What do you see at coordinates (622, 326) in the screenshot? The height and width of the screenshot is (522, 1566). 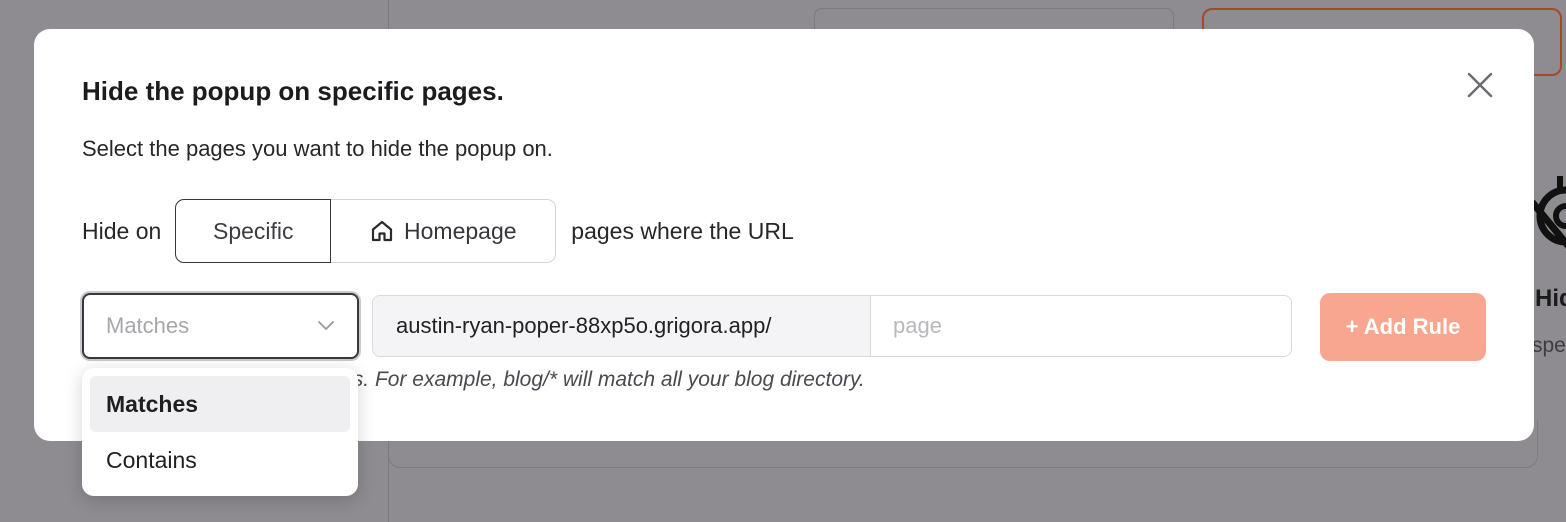 I see `url-prefix: austin-ryan-poper-88xp5o.grigora.app/` at bounding box center [622, 326].